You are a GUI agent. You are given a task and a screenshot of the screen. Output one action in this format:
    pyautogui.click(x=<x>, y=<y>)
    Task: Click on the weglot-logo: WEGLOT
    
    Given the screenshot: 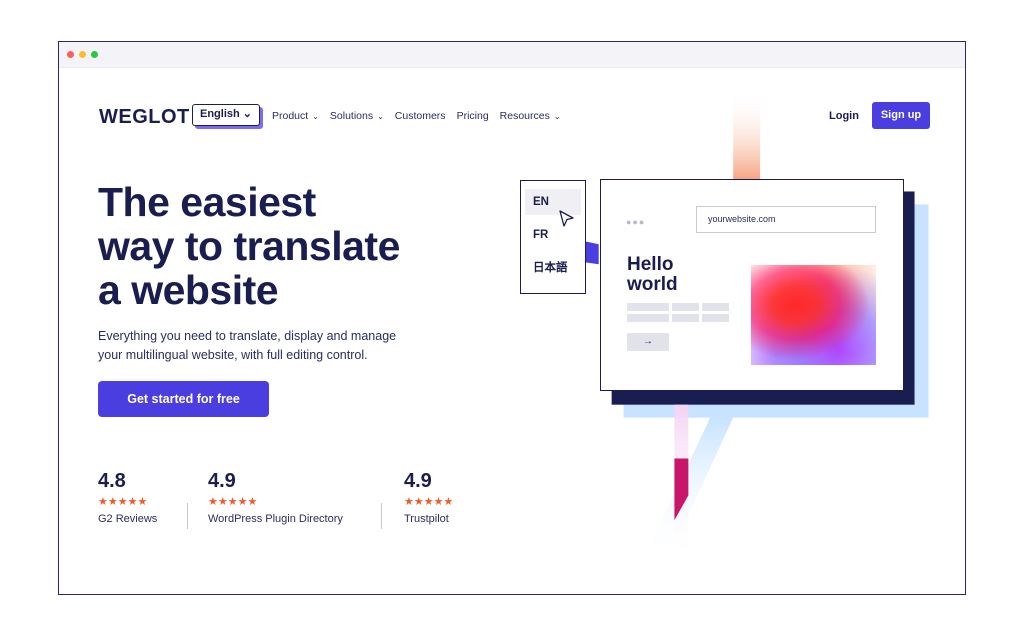 What is the action you would take?
    pyautogui.click(x=144, y=117)
    